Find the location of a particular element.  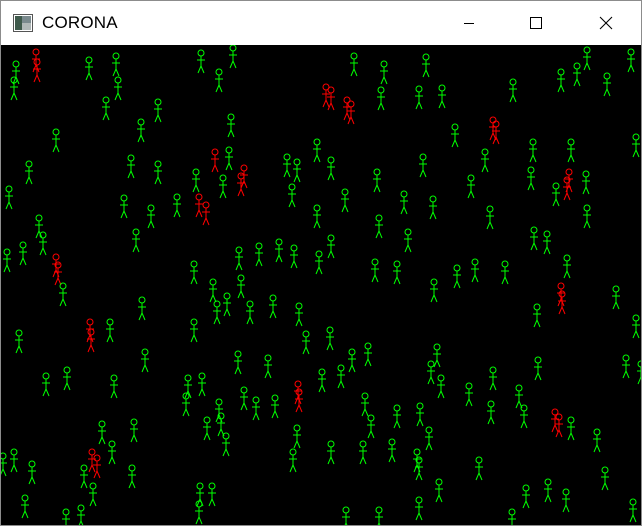

close-button is located at coordinates (606, 23).